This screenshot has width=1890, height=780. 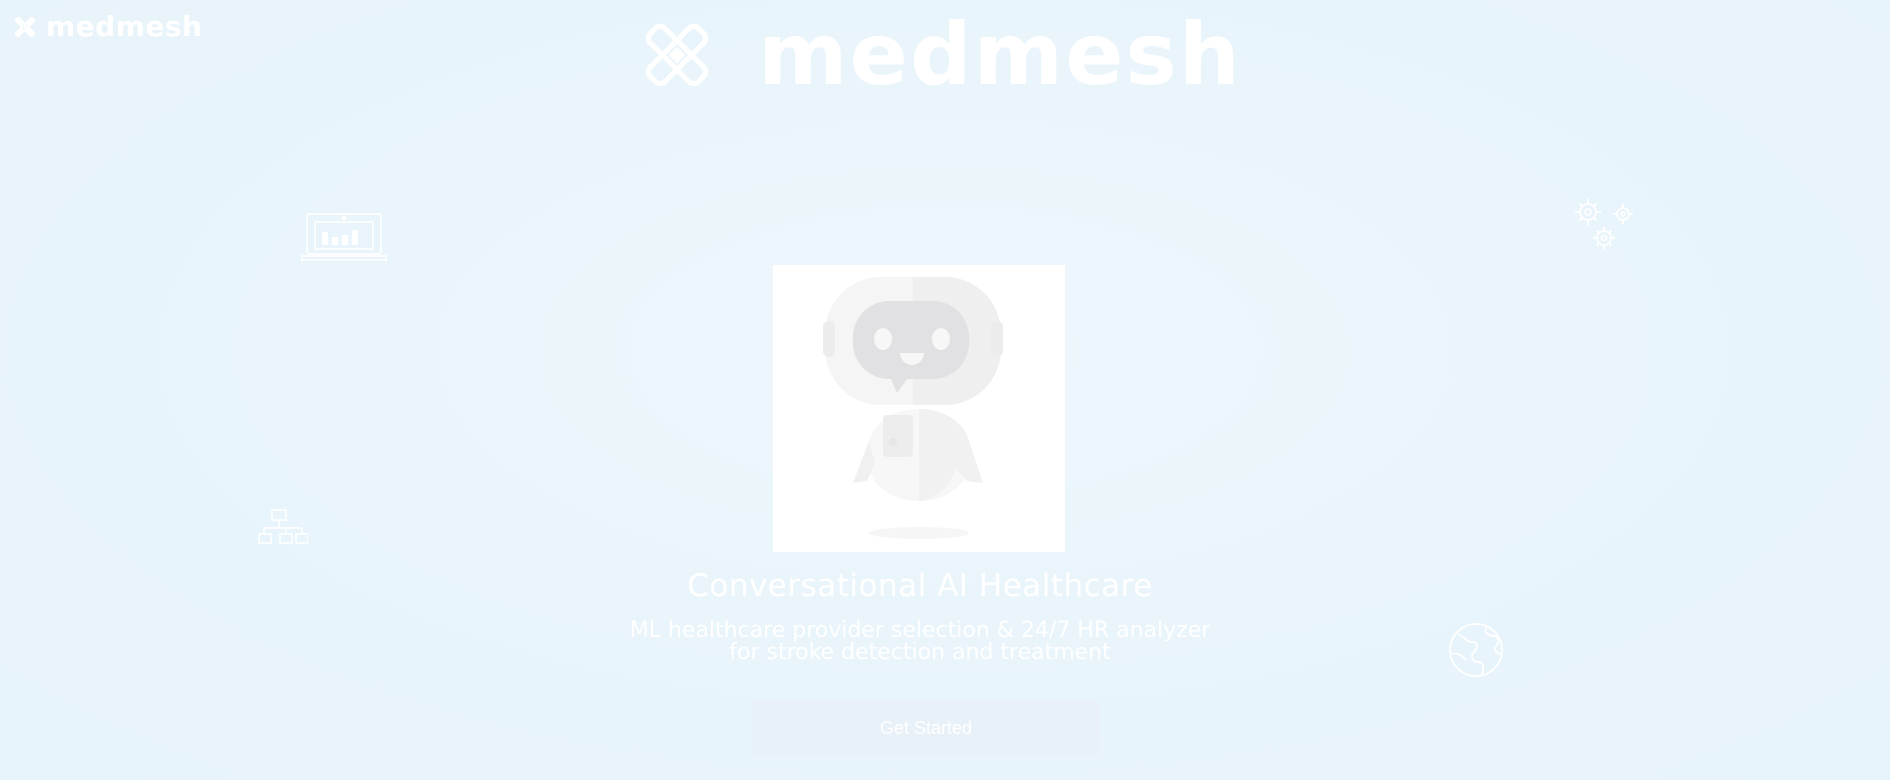 I want to click on hero-logo-text: medmesh, so click(x=1000, y=55).